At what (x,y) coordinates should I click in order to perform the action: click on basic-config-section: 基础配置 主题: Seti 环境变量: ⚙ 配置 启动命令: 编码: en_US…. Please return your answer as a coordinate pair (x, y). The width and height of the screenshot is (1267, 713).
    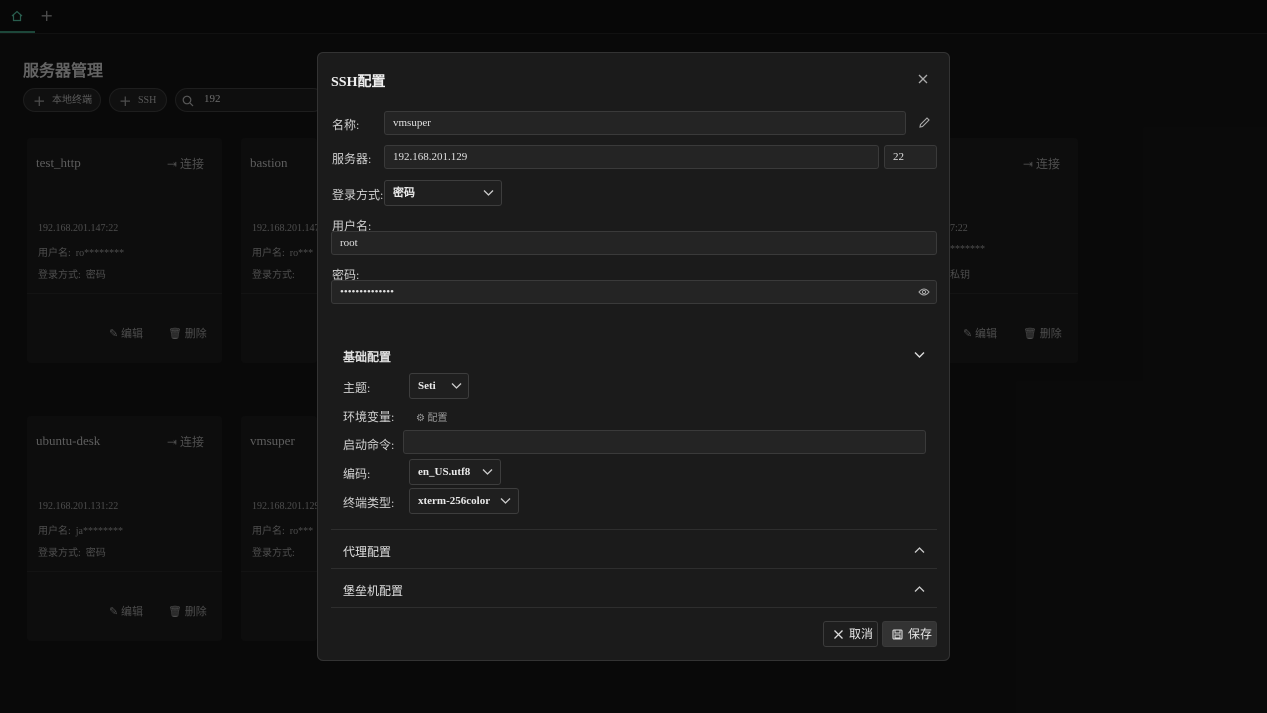
    Looking at the image, I should click on (634, 431).